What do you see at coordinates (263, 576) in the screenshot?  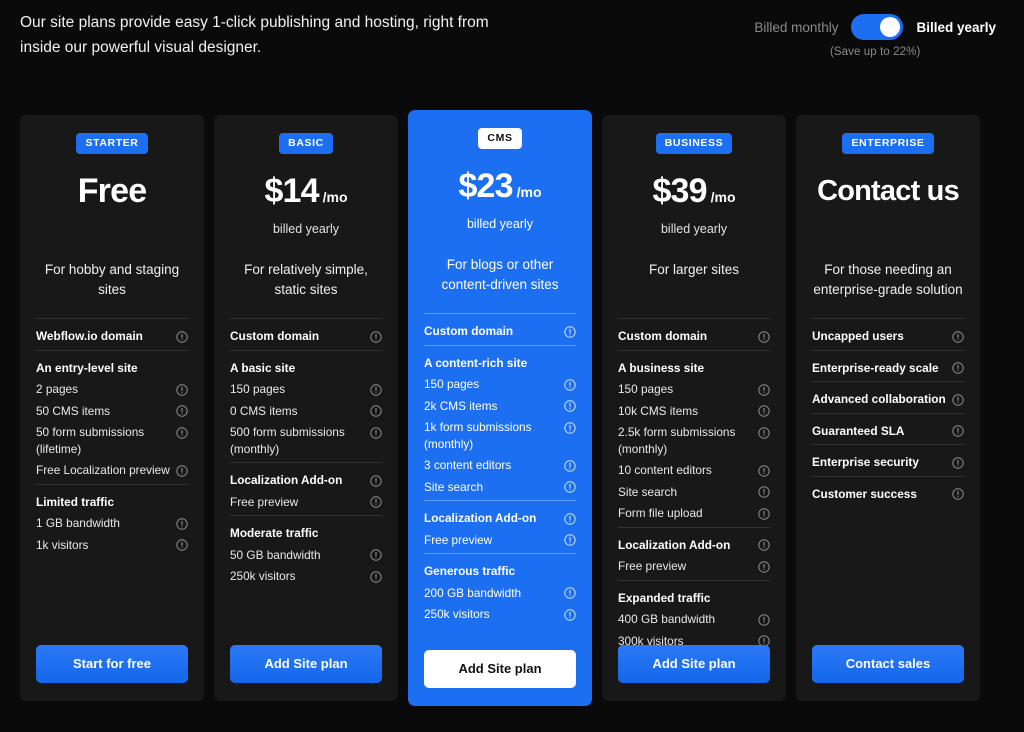 I see `feature-label: 250k visitors` at bounding box center [263, 576].